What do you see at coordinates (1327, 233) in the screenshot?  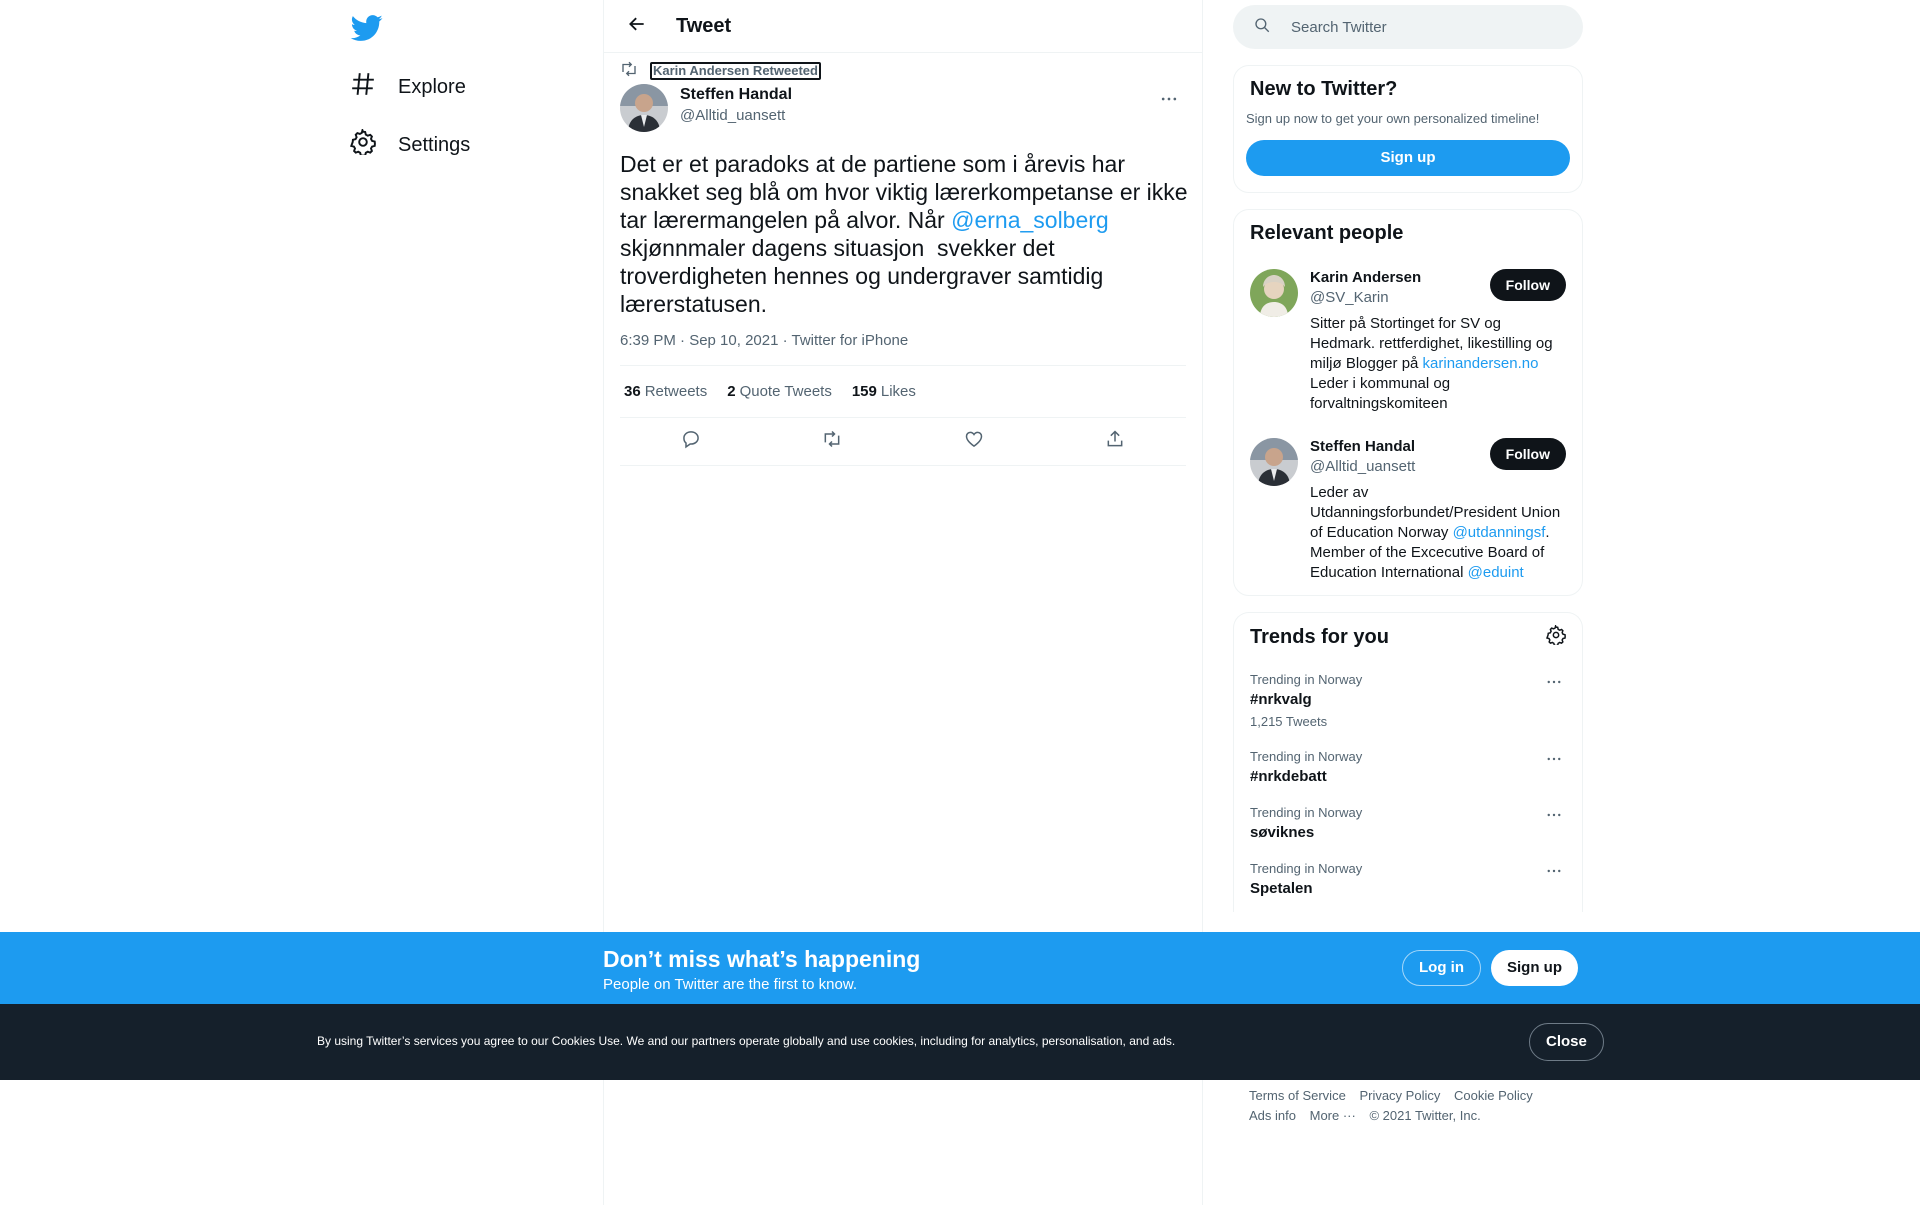 I see `relevant-people-title: Relevant people` at bounding box center [1327, 233].